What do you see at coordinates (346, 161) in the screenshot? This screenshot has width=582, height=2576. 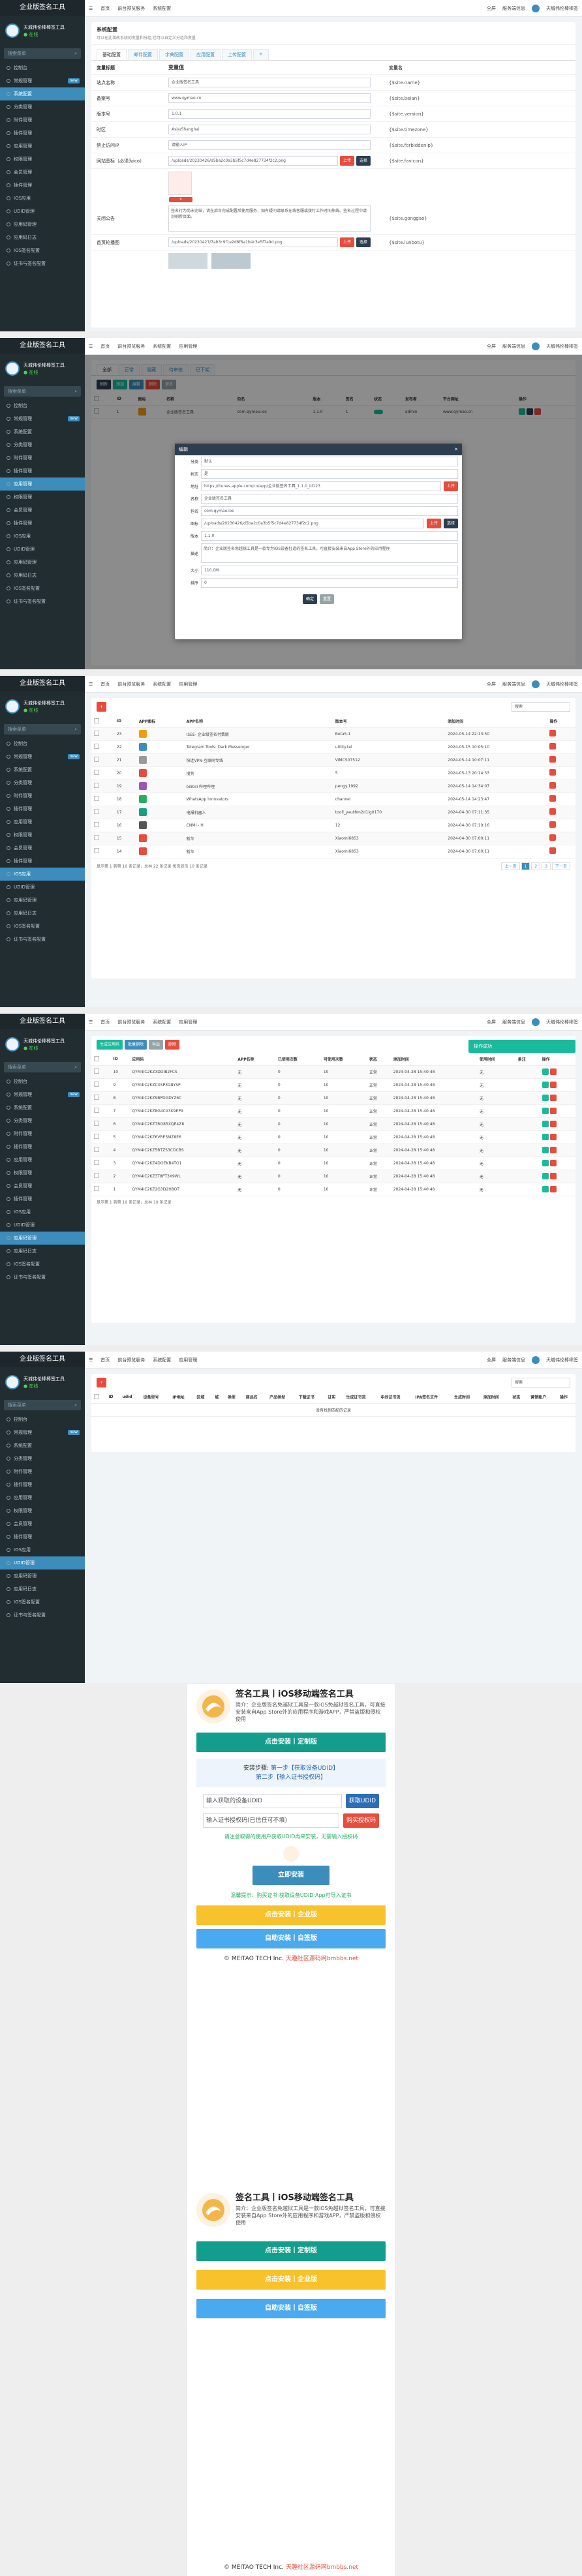 I see `upload-button: 上传` at bounding box center [346, 161].